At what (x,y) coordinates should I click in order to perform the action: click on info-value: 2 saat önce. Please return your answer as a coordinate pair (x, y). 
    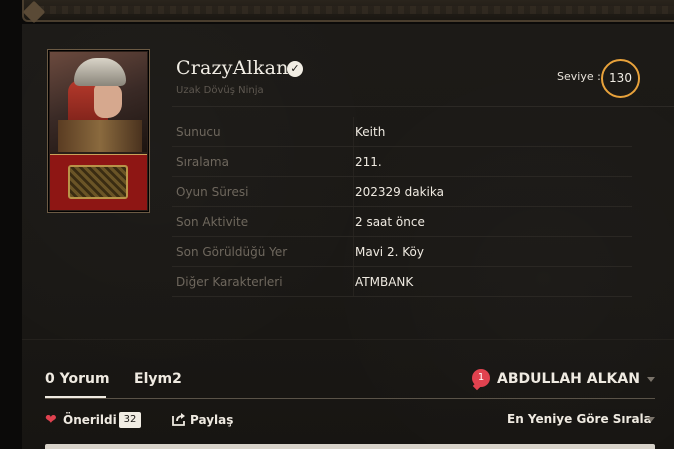
    Looking at the image, I should click on (390, 221).